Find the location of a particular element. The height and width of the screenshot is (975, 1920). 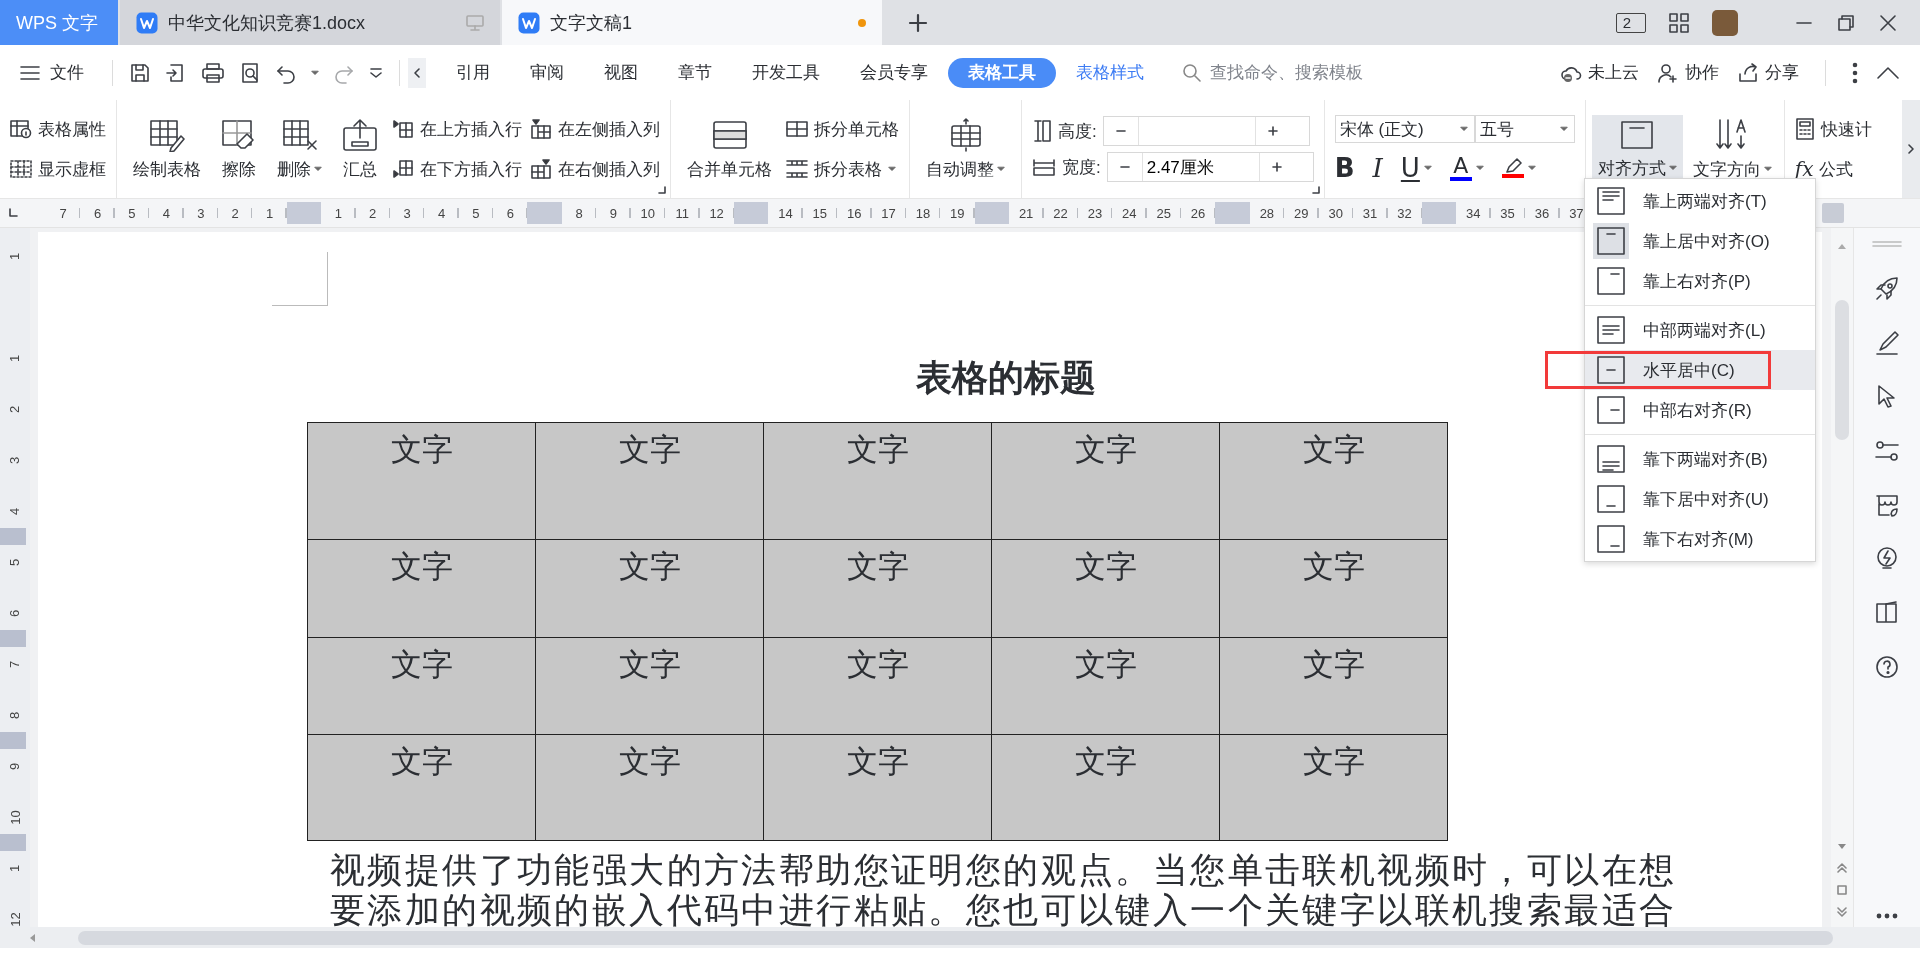

menu-tab: 视图 is located at coordinates (621, 72).